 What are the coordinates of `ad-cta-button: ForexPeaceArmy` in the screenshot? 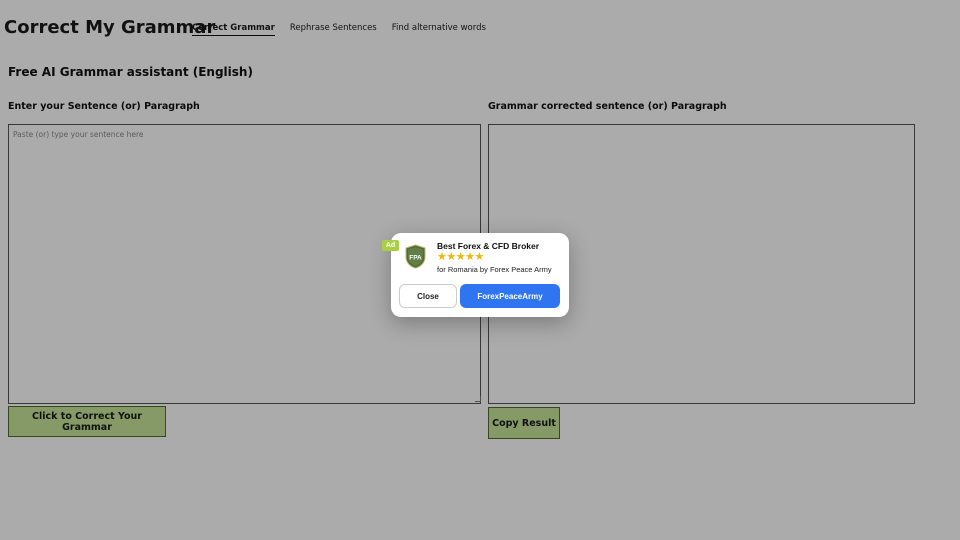 It's located at (510, 296).